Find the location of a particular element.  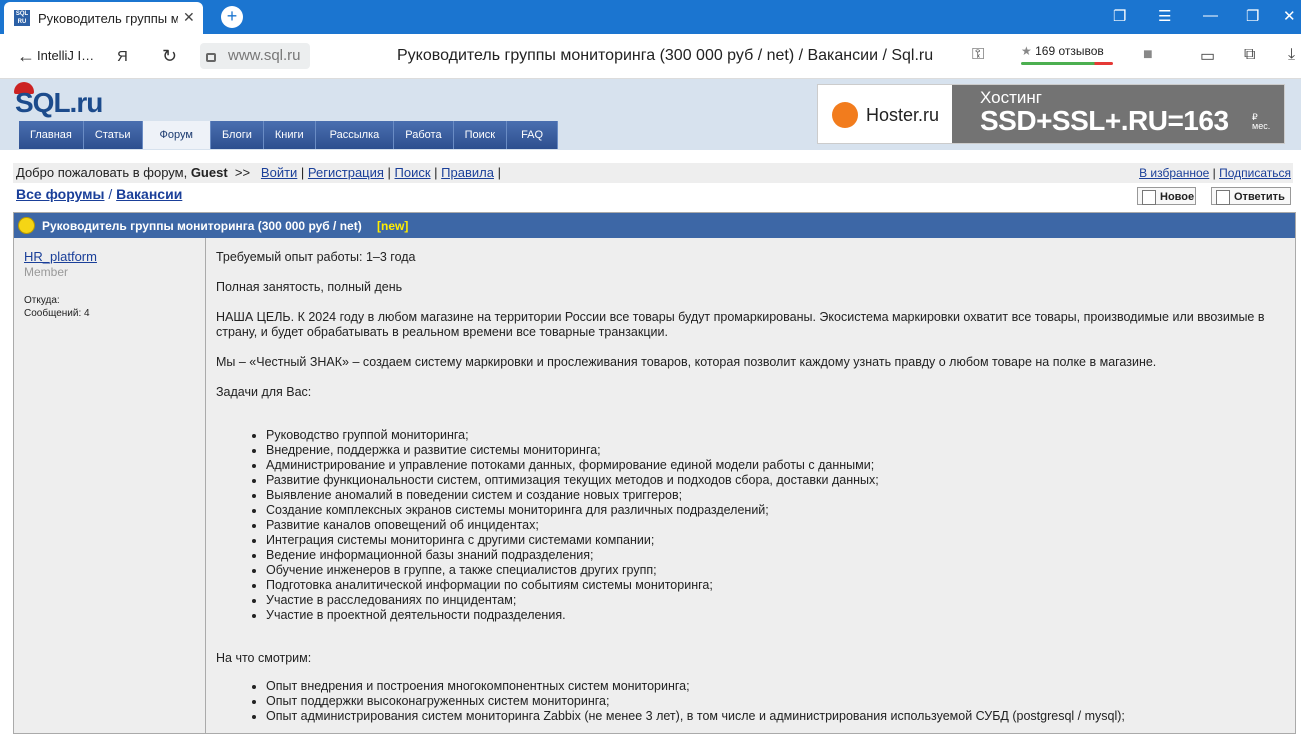

hoster-logo-icon is located at coordinates (845, 115).